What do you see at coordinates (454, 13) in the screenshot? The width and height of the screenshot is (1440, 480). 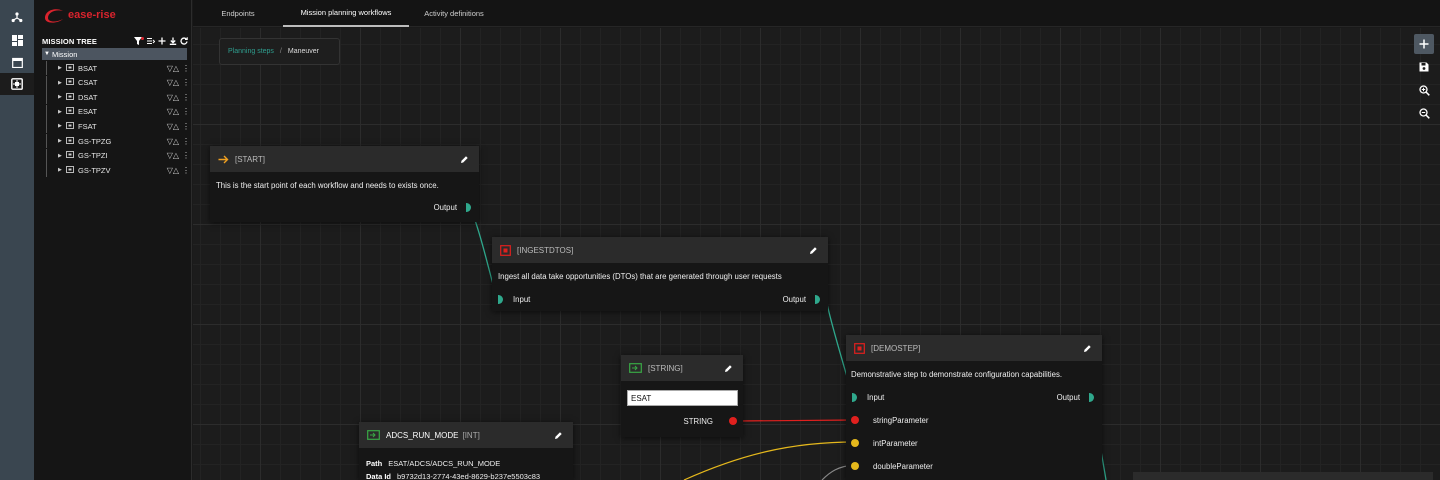 I see `tab-activity-definitions: Activity definitions` at bounding box center [454, 13].